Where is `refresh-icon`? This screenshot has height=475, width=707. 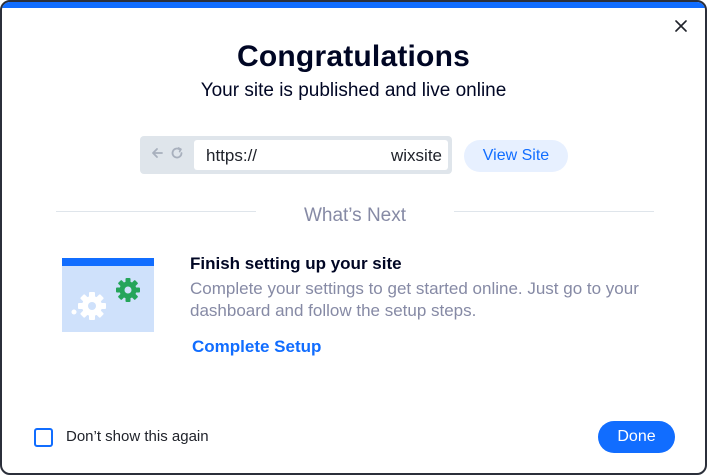 refresh-icon is located at coordinates (177, 153).